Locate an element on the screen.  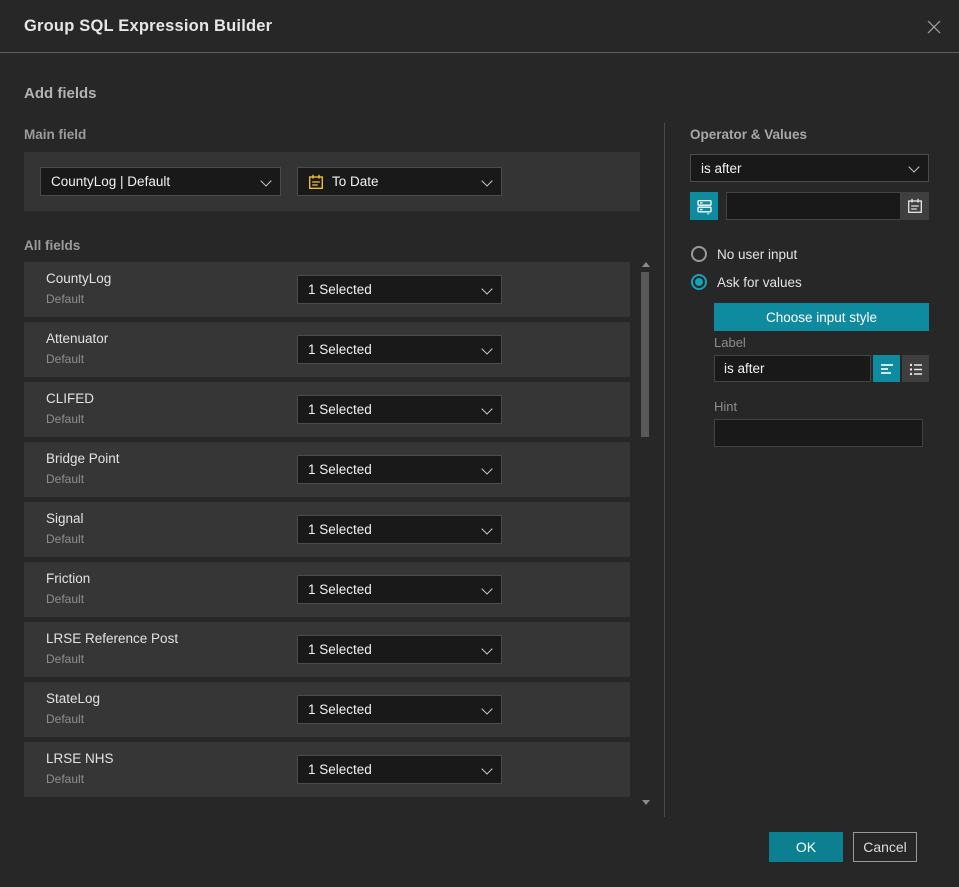
date-picker-button is located at coordinates (915, 206).